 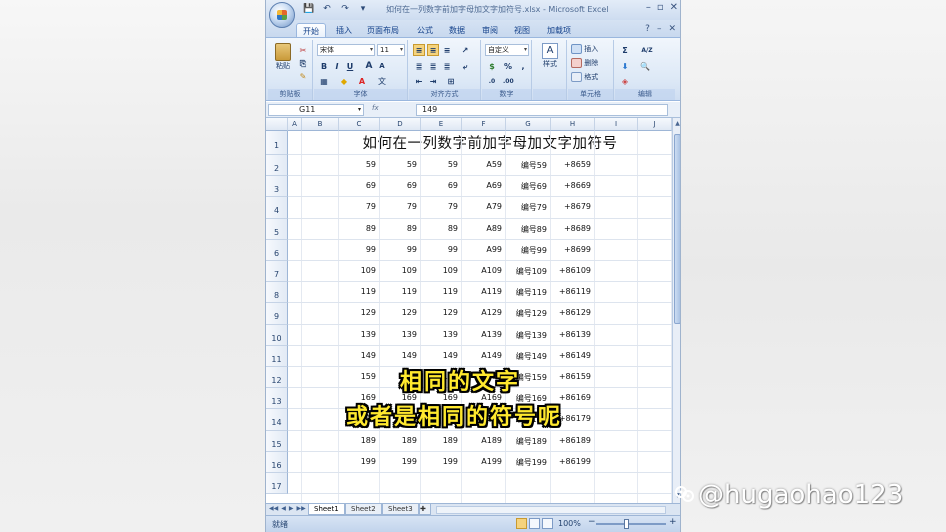 What do you see at coordinates (295, 124) in the screenshot?
I see `column-header-a: A` at bounding box center [295, 124].